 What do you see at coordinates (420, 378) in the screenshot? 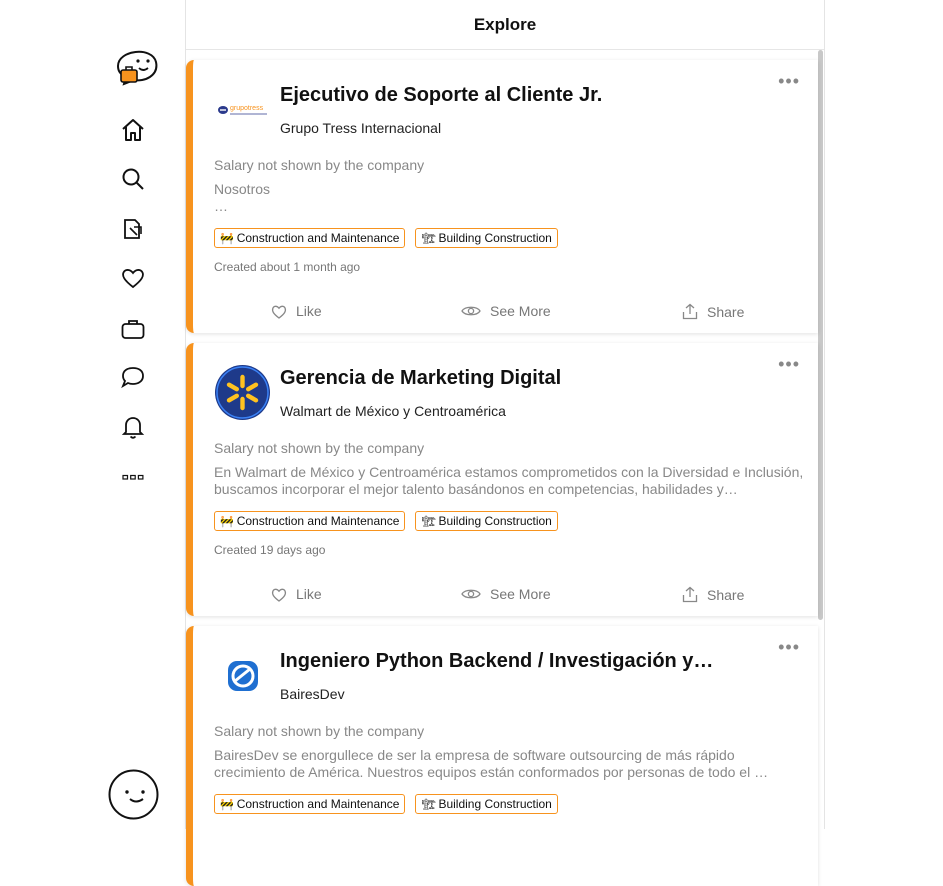
I see `job-title: Gerencia de Marketing Digital` at bounding box center [420, 378].